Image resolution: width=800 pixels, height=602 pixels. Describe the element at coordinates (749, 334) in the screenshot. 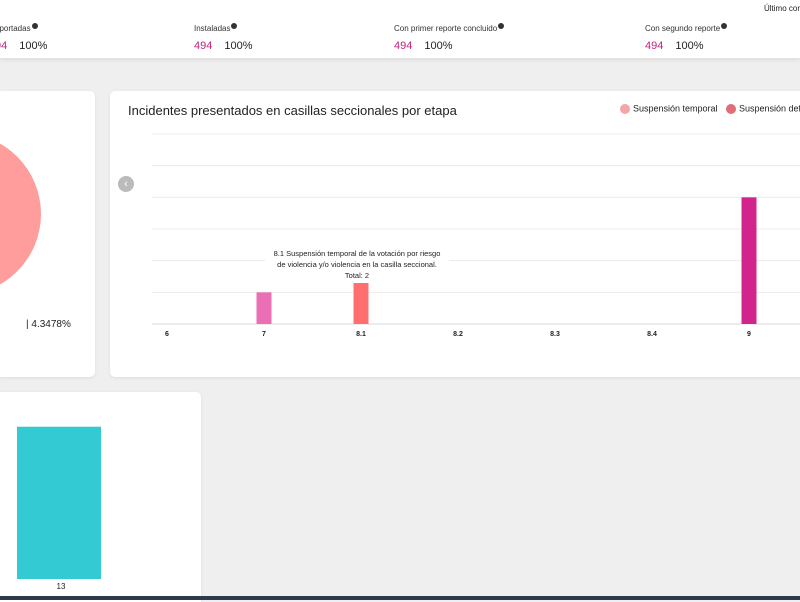

I see `x-tick-label: 9` at that location.